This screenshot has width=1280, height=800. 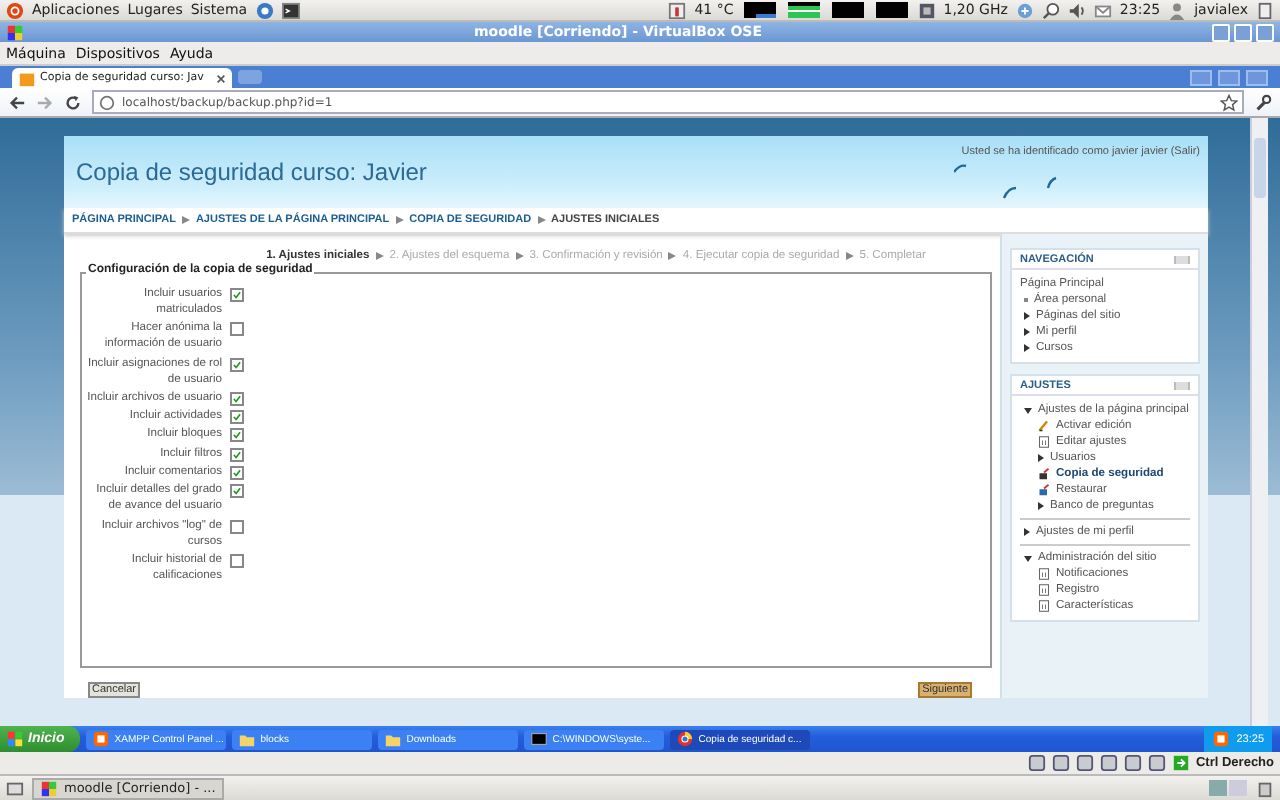 What do you see at coordinates (891, 10) in the screenshot?
I see `disk-graph` at bounding box center [891, 10].